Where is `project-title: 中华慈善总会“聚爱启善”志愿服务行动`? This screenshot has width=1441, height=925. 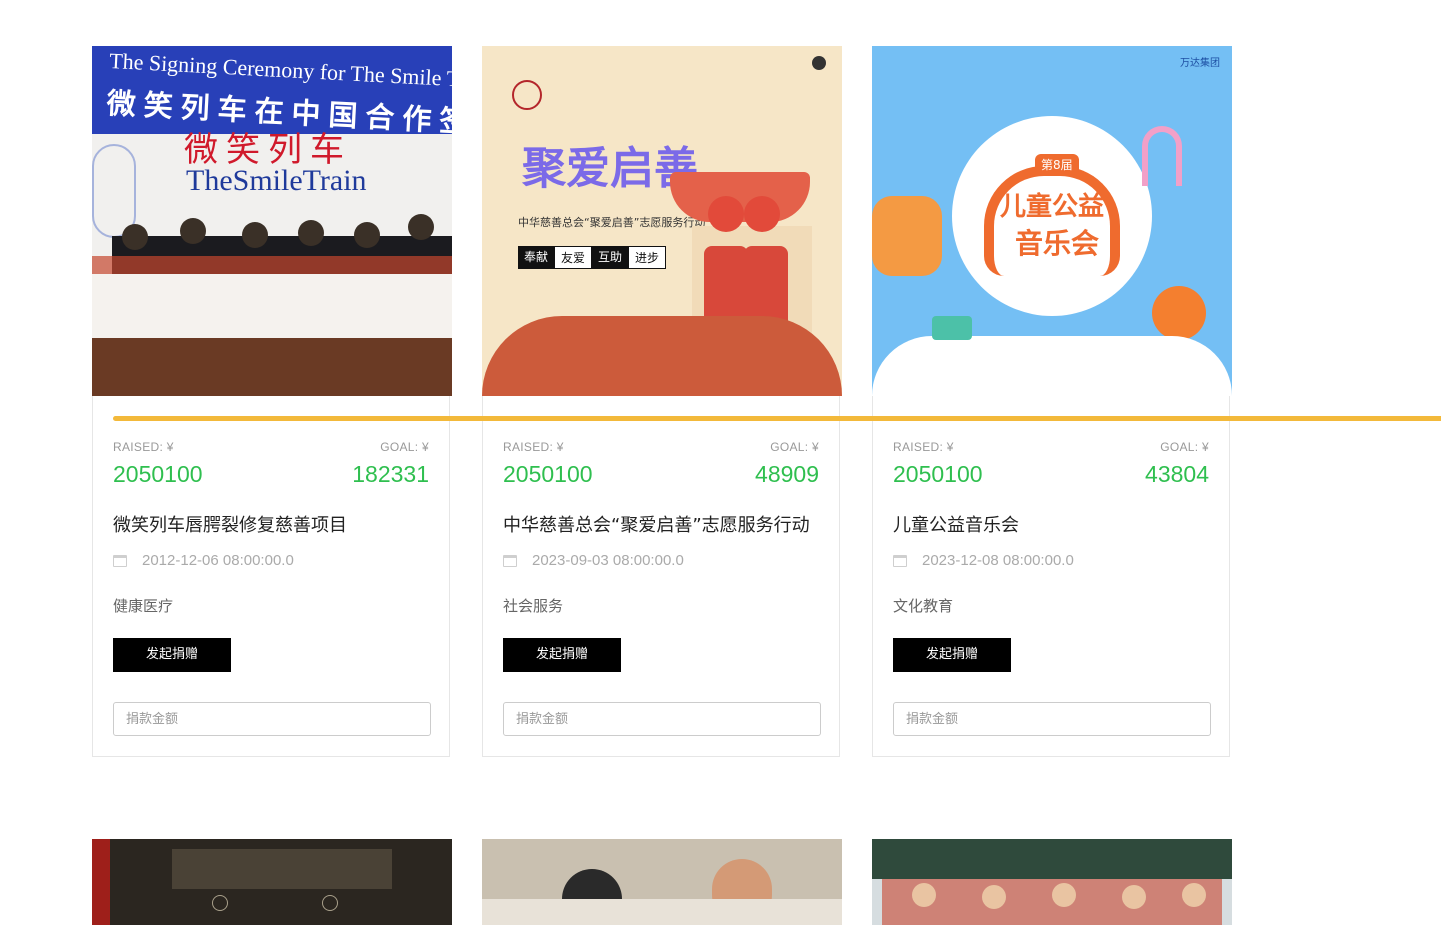 project-title: 中华慈善总会“聚爱启善”志愿服务行动 is located at coordinates (661, 526).